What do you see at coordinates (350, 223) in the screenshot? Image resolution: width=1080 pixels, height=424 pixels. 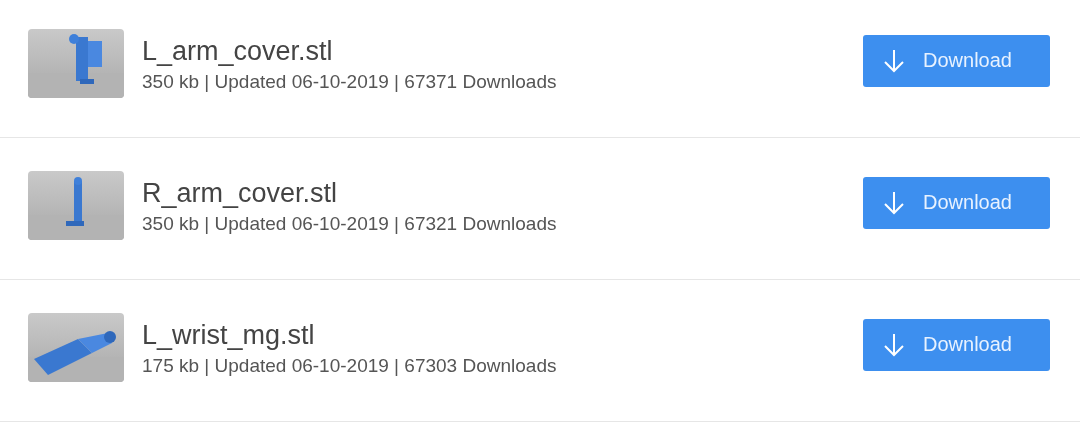 I see `file-meta: 350 kb | Updated 06-10-2019 | 67321 Downloads` at bounding box center [350, 223].